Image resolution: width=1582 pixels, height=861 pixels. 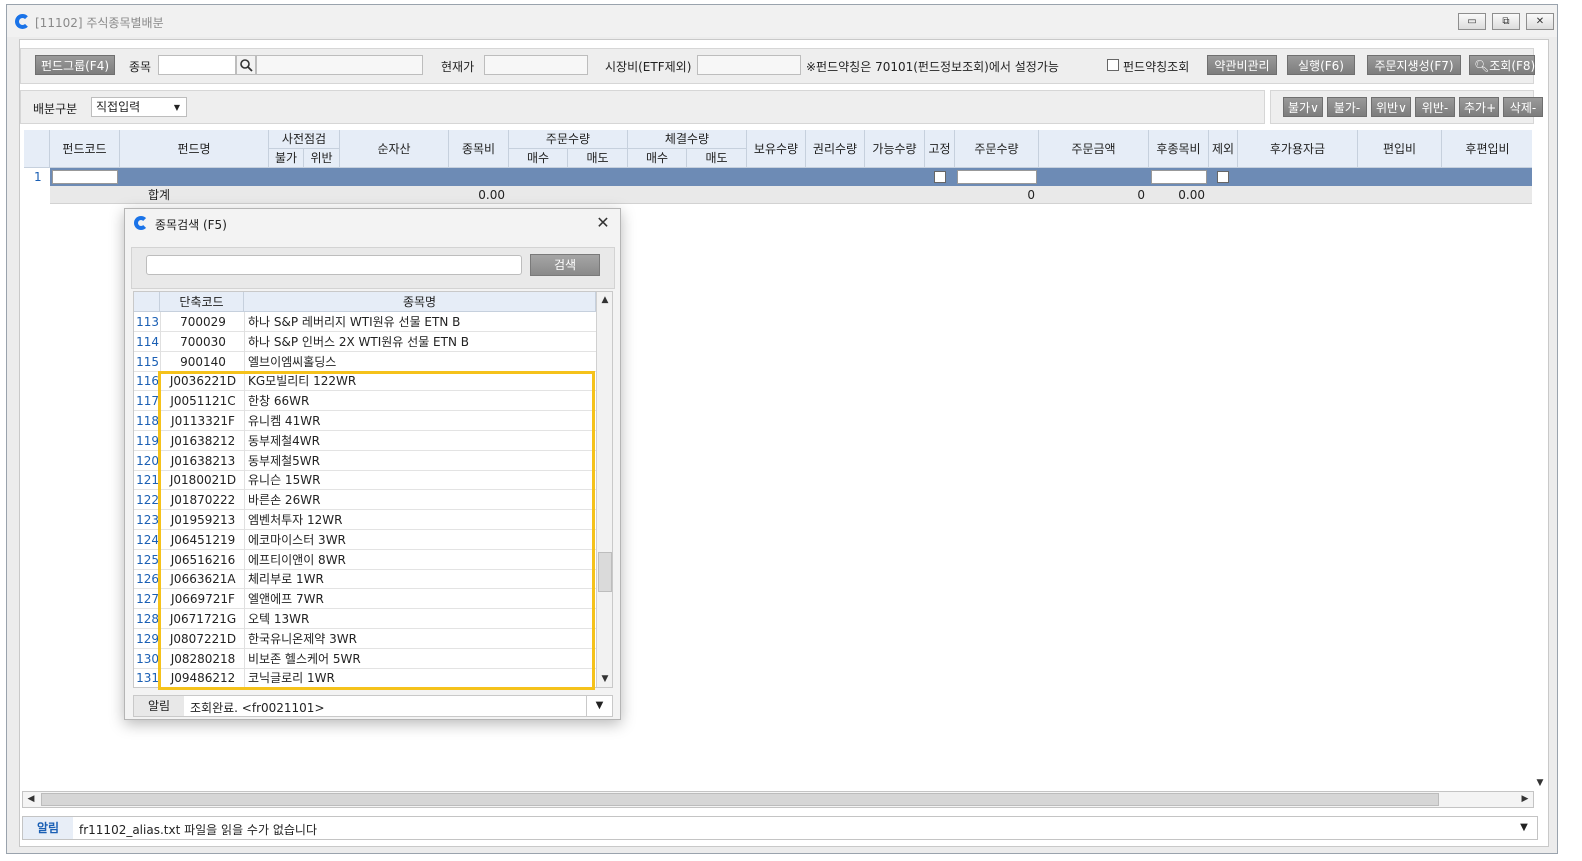 What do you see at coordinates (895, 149) in the screenshot?
I see `col-available-qty: 가능수량` at bounding box center [895, 149].